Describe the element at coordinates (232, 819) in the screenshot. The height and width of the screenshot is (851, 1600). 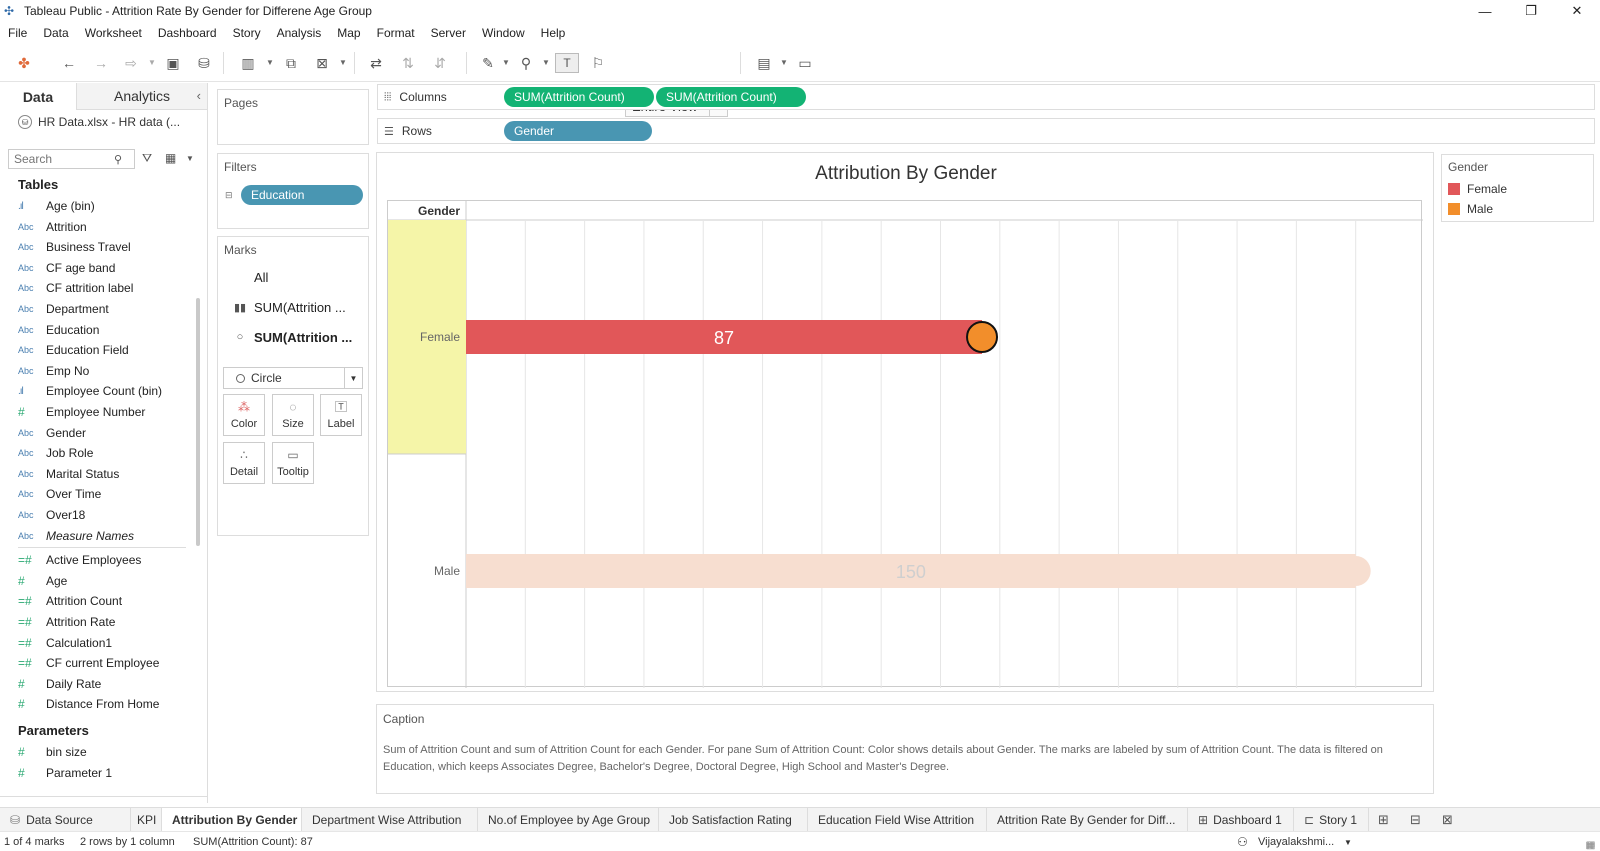
I see `tab-attribution-by-gender: Attribution By Gender` at that location.